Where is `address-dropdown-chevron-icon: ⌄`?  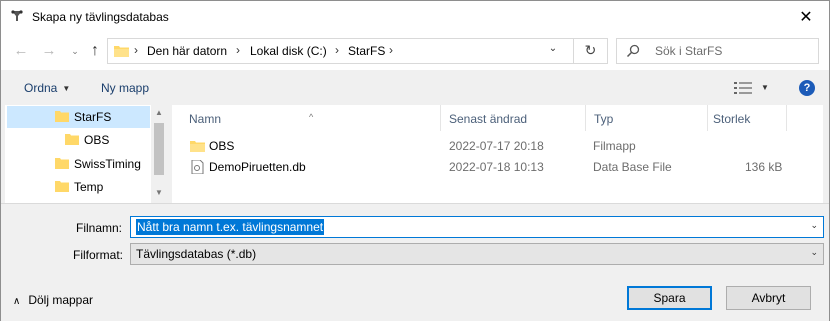 address-dropdown-chevron-icon: ⌄ is located at coordinates (553, 51).